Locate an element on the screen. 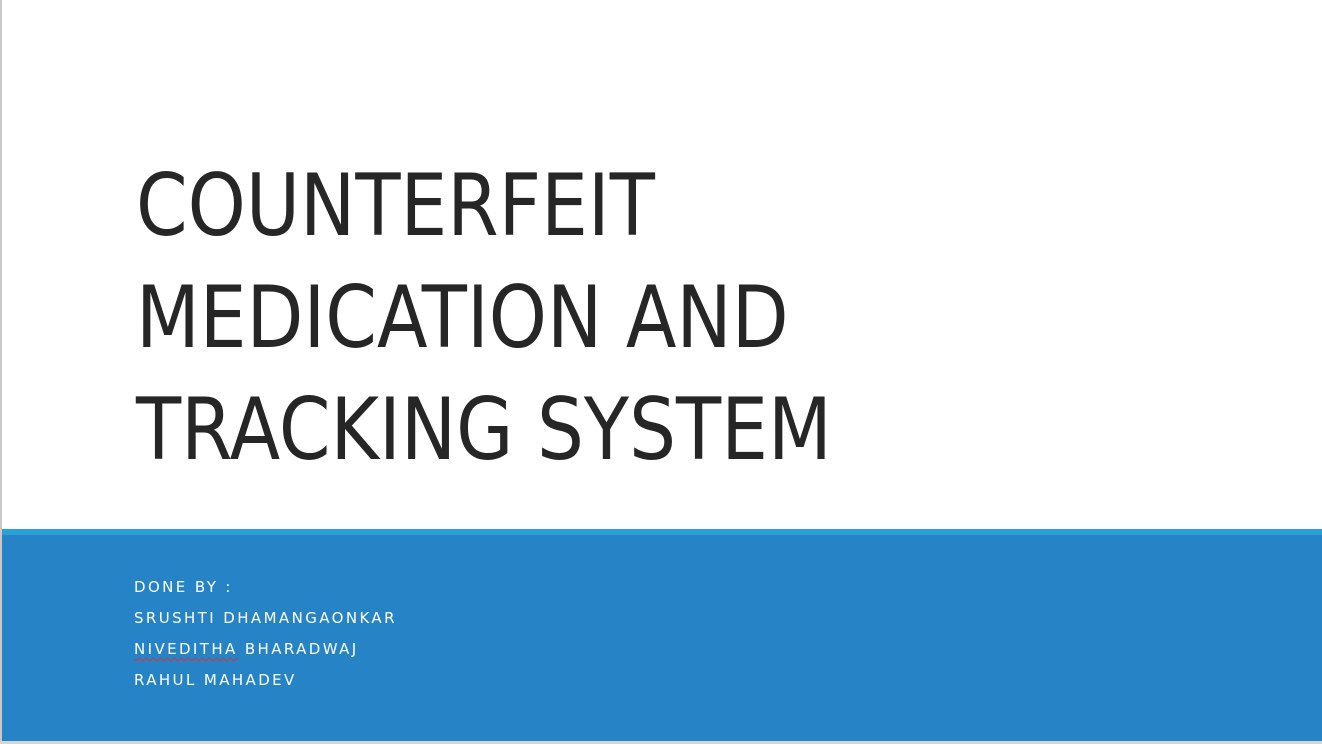  author-line-2: NIVEDITHA BHARADWAJ is located at coordinates (265, 653).